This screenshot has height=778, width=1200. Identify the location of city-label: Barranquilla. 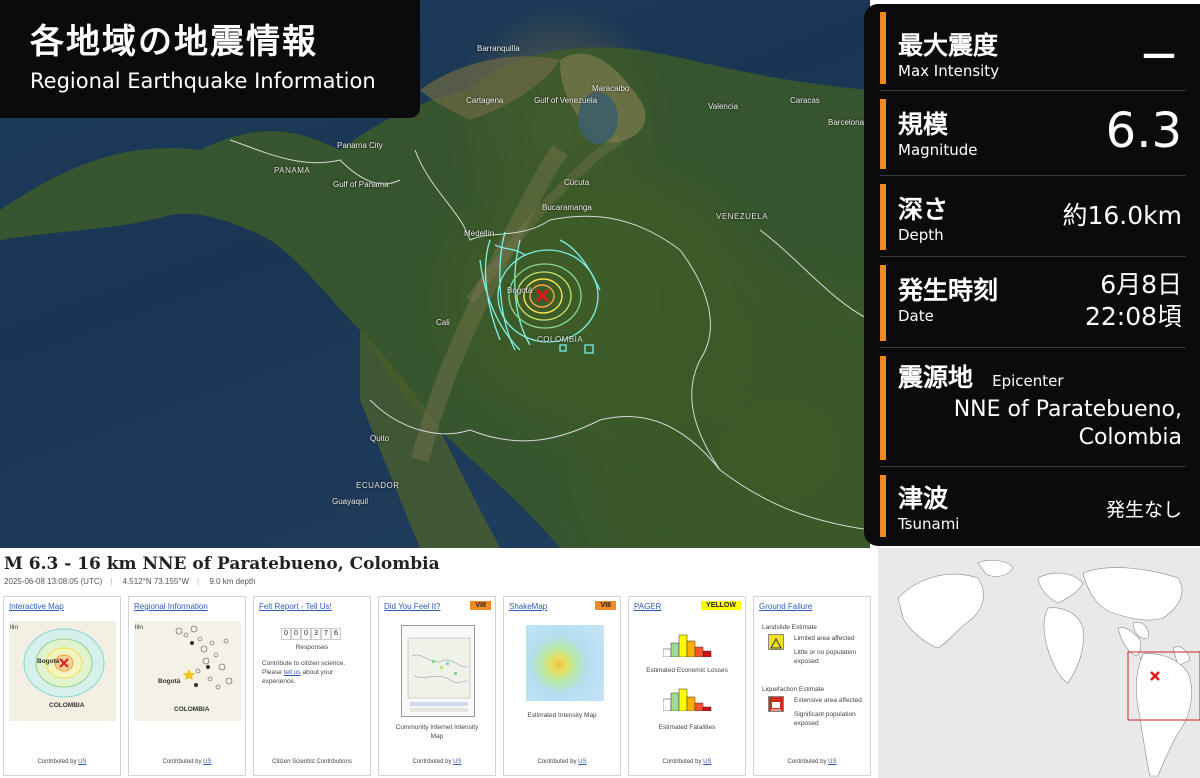
(498, 48).